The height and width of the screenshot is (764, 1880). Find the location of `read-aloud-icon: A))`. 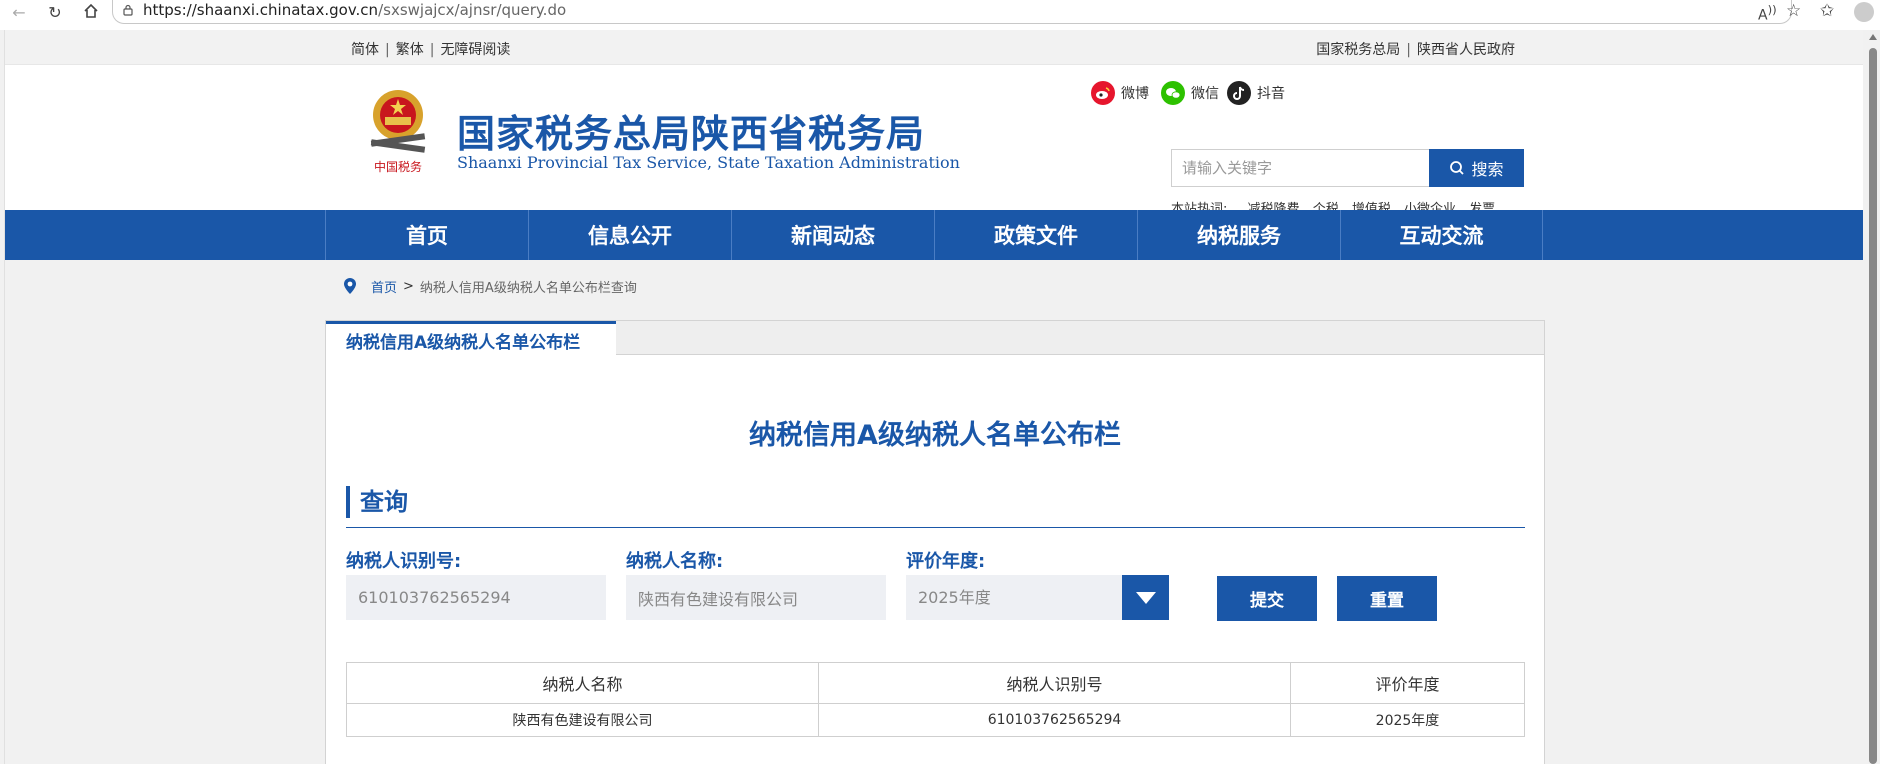

read-aloud-icon: A)) is located at coordinates (1767, 13).